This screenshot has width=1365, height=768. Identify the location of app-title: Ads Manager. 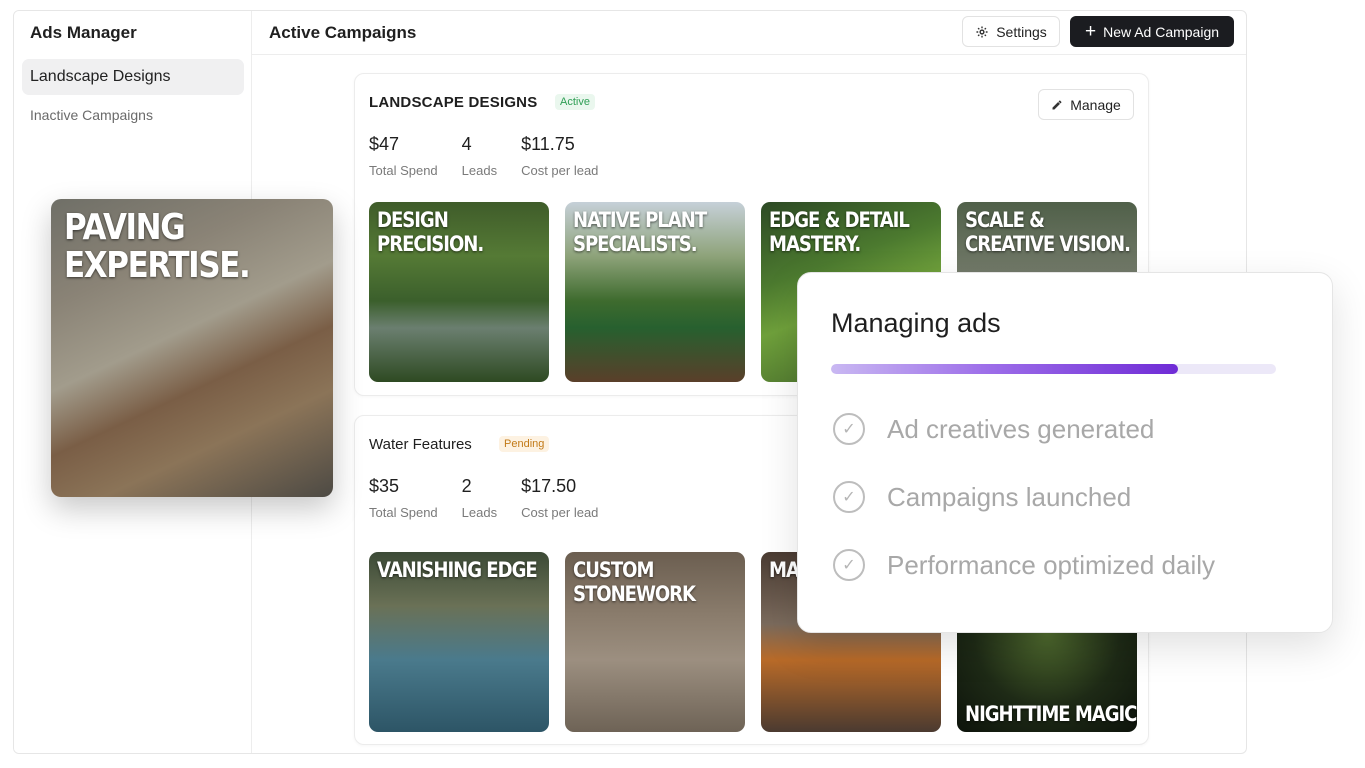
(83, 32).